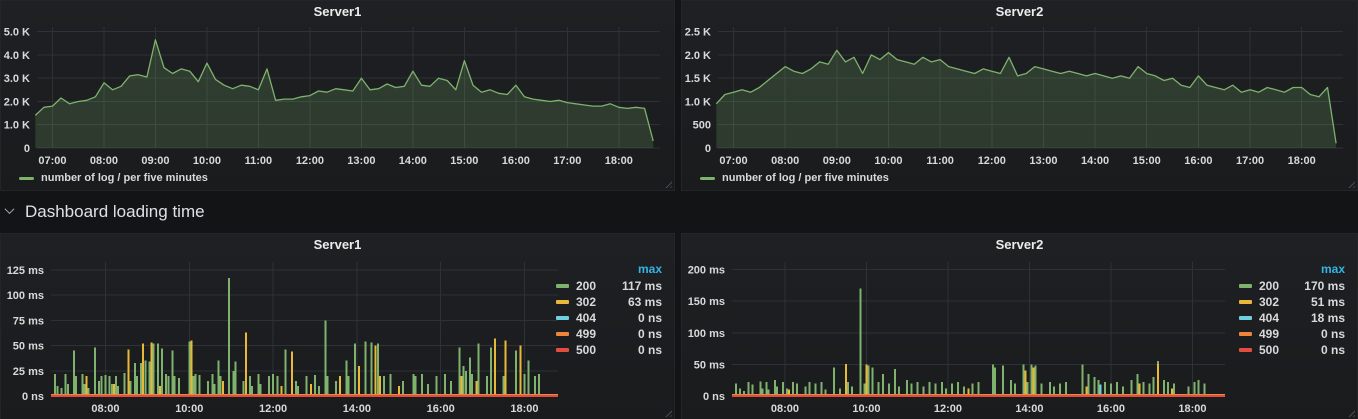  I want to click on series-label: 499, so click(1269, 334).